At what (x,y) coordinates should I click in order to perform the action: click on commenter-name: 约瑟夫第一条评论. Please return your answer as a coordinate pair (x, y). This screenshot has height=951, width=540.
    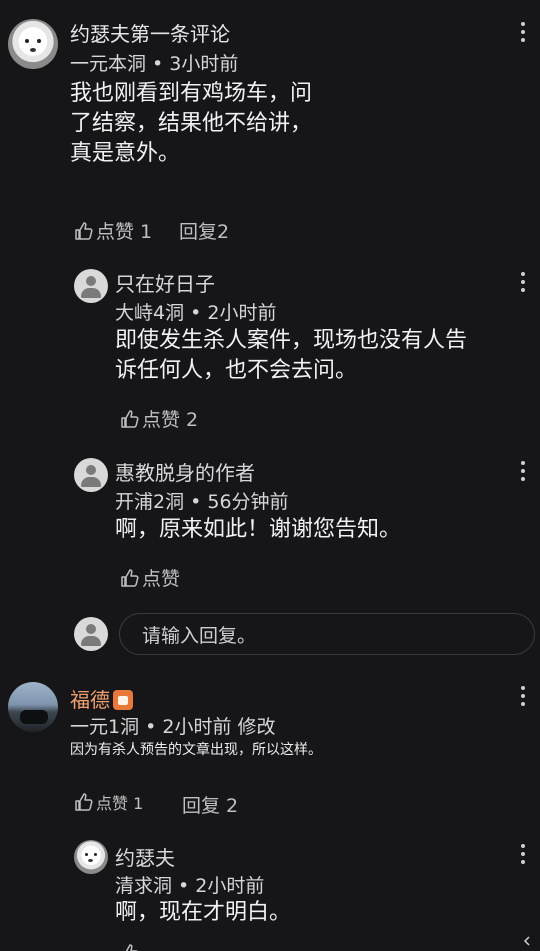
    Looking at the image, I should click on (150, 32).